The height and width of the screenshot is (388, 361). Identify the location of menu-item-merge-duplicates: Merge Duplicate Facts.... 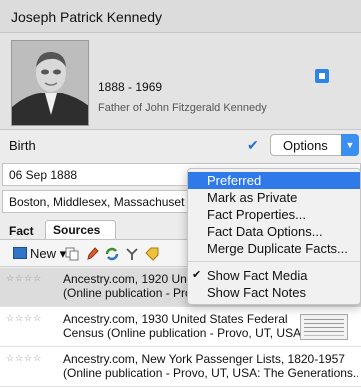
(274, 248).